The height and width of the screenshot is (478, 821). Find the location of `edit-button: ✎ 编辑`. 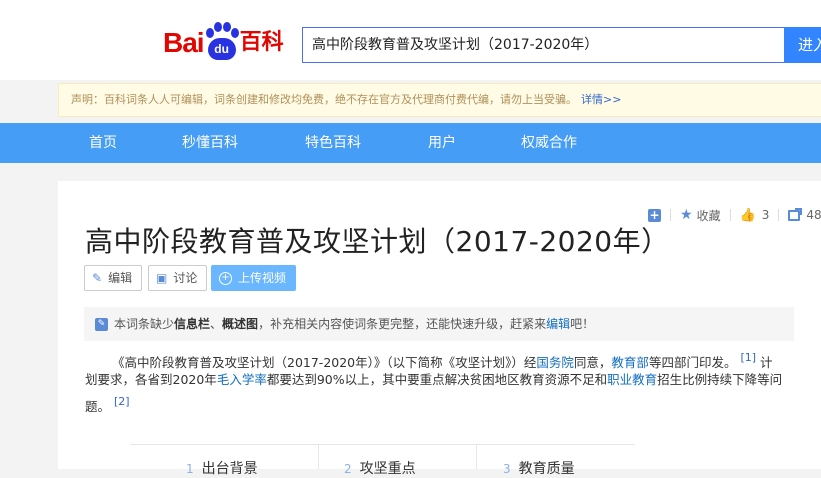

edit-button: ✎ 编辑 is located at coordinates (113, 278).